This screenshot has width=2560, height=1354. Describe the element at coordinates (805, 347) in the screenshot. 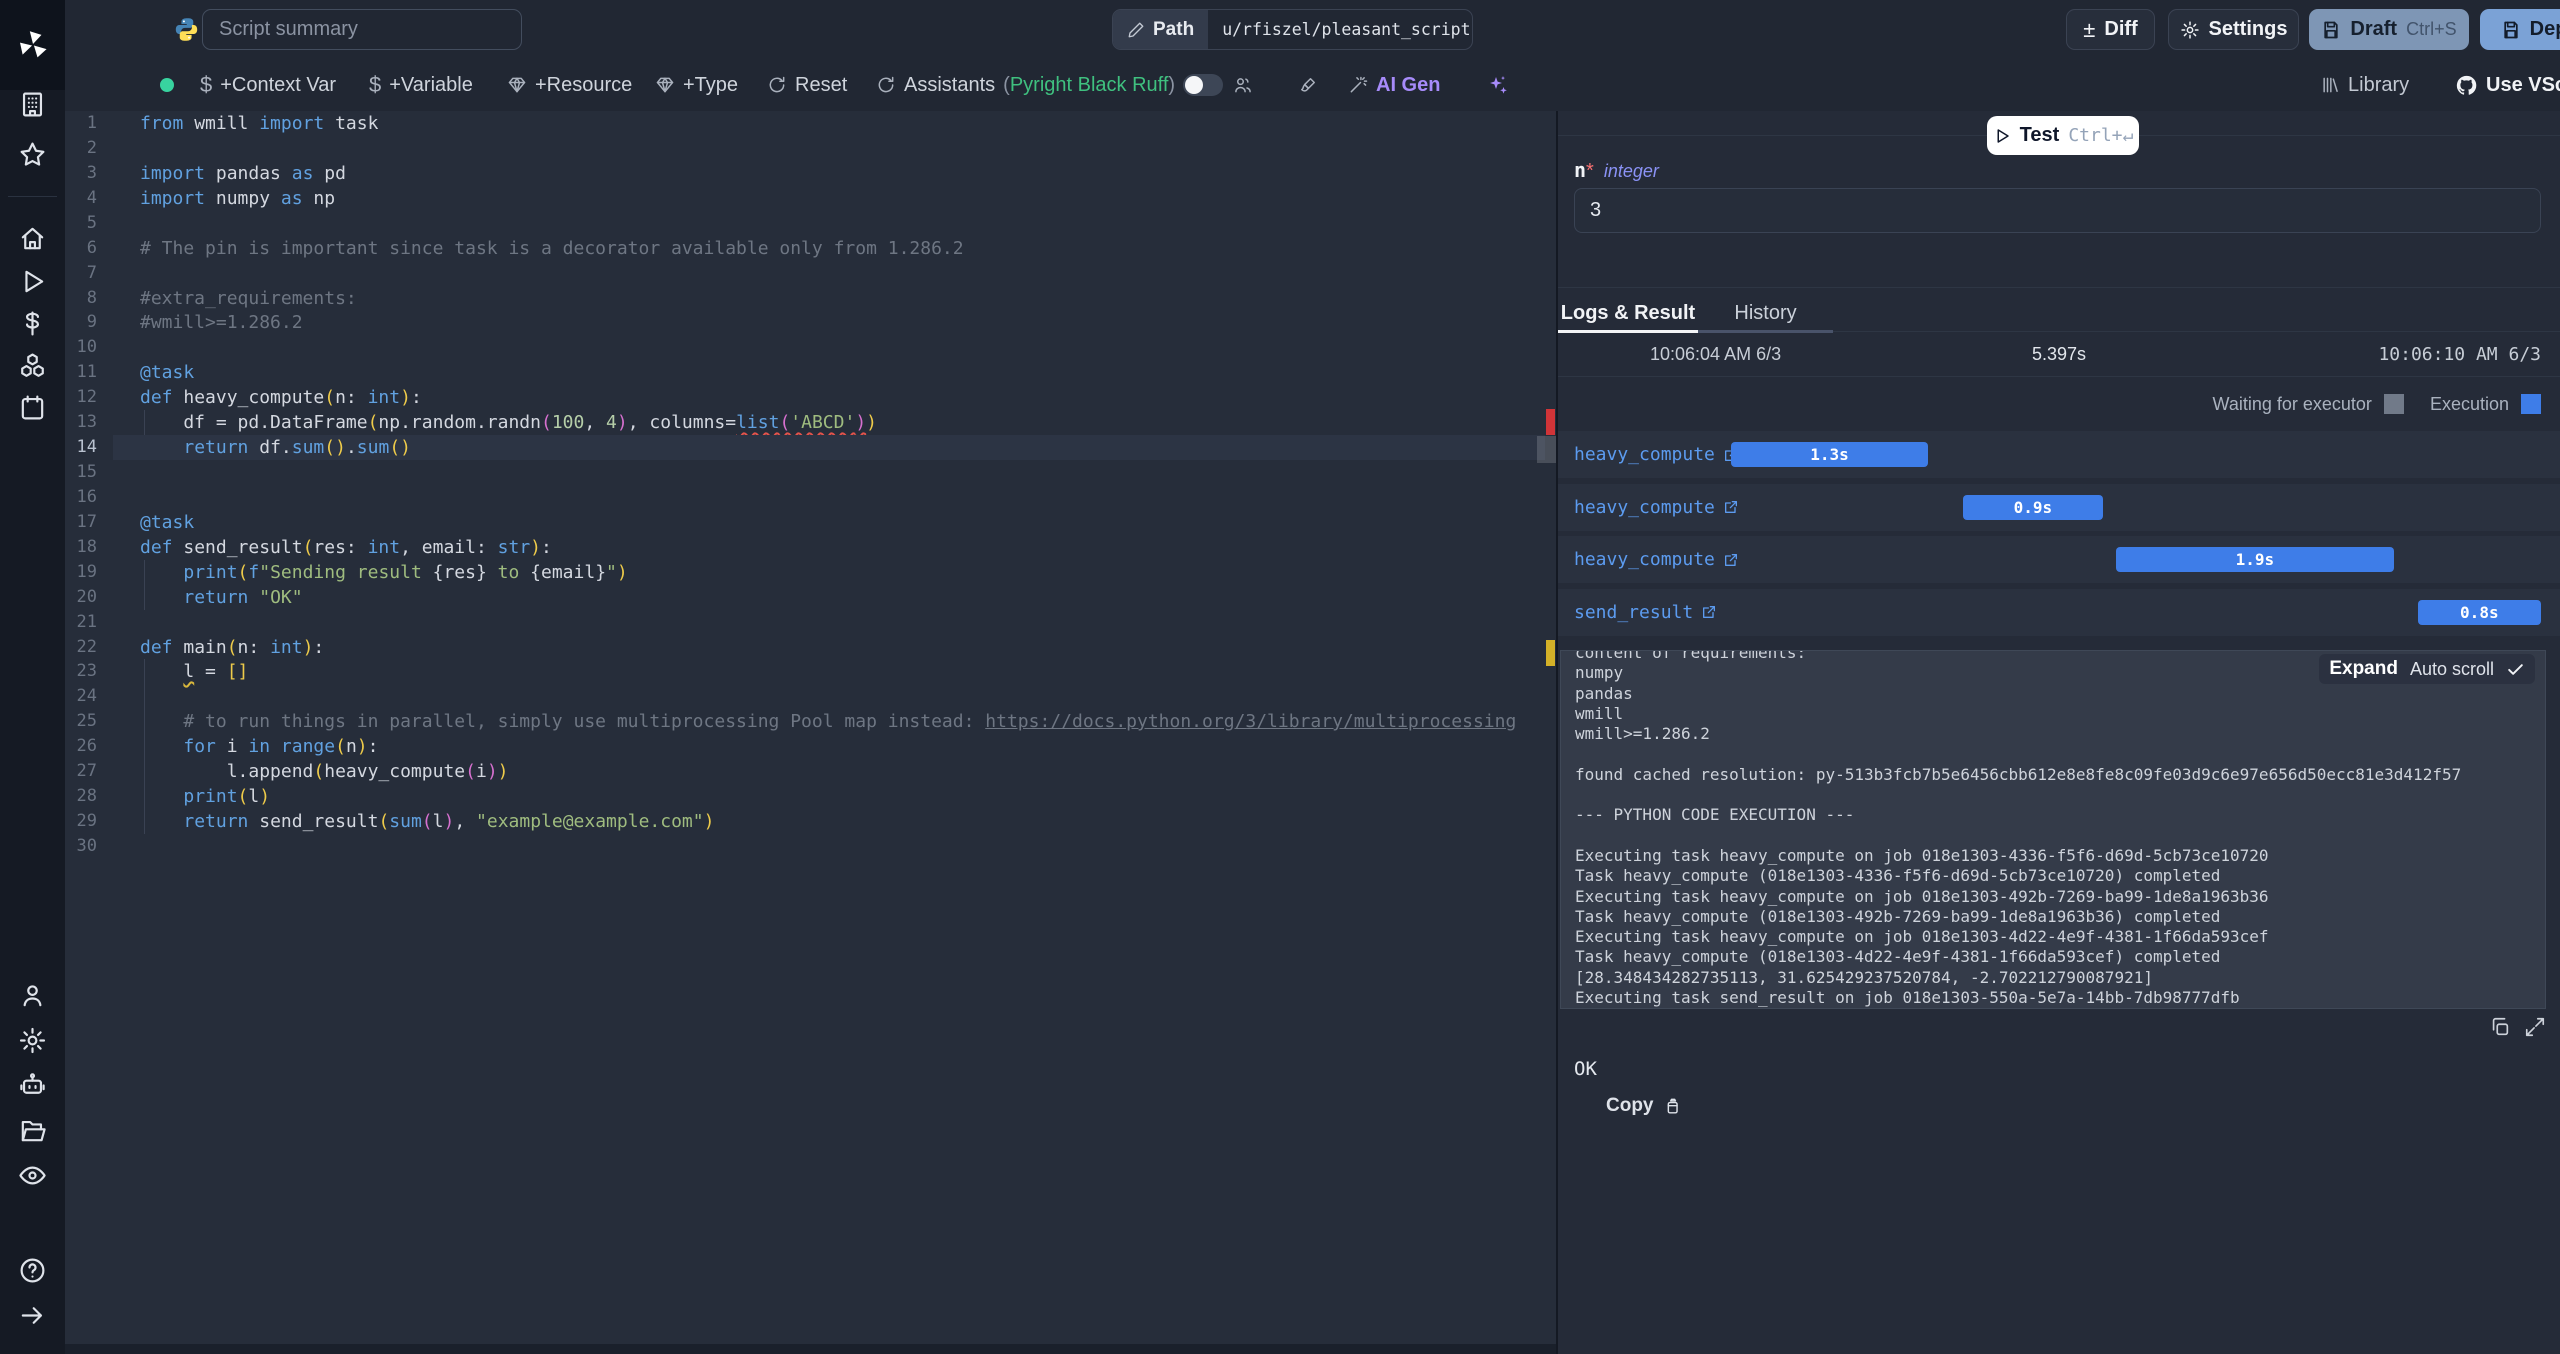

I see `code-line: 10` at that location.